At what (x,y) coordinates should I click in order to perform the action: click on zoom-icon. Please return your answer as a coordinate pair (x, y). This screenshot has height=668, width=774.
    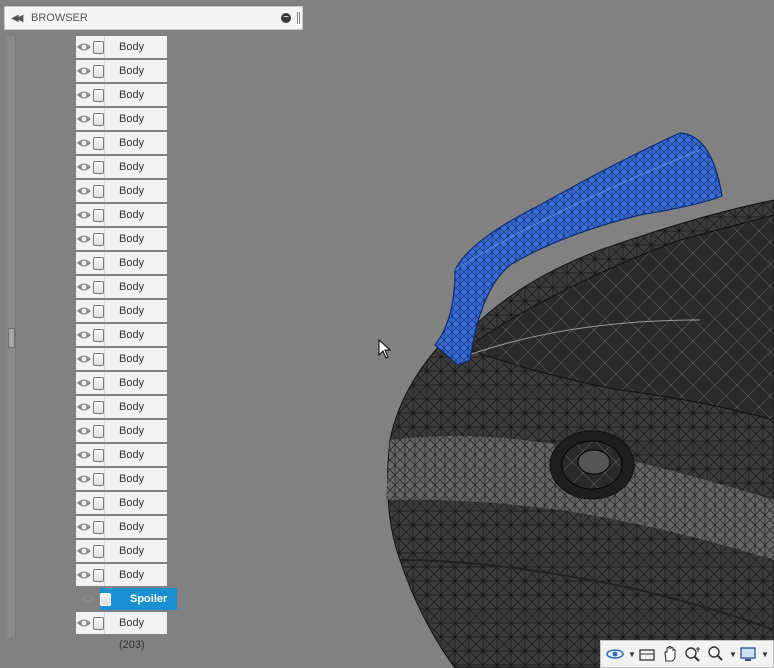
    Looking at the image, I should click on (693, 654).